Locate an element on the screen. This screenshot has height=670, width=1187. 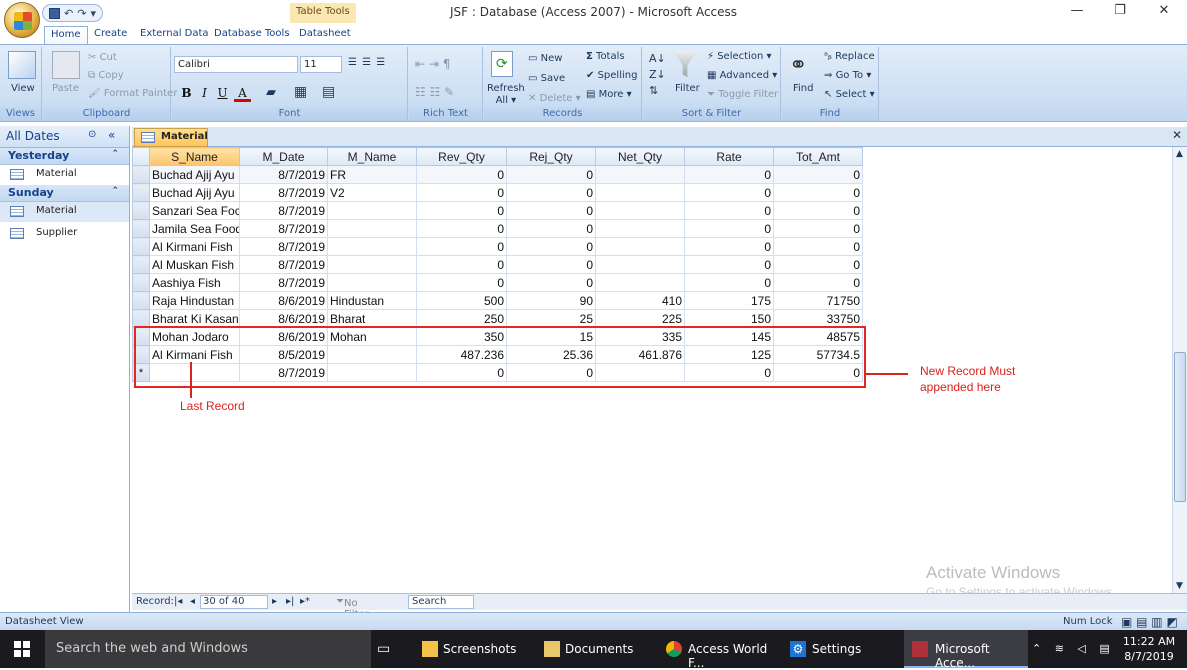
totals-button: Σ Totals is located at coordinates (605, 56).